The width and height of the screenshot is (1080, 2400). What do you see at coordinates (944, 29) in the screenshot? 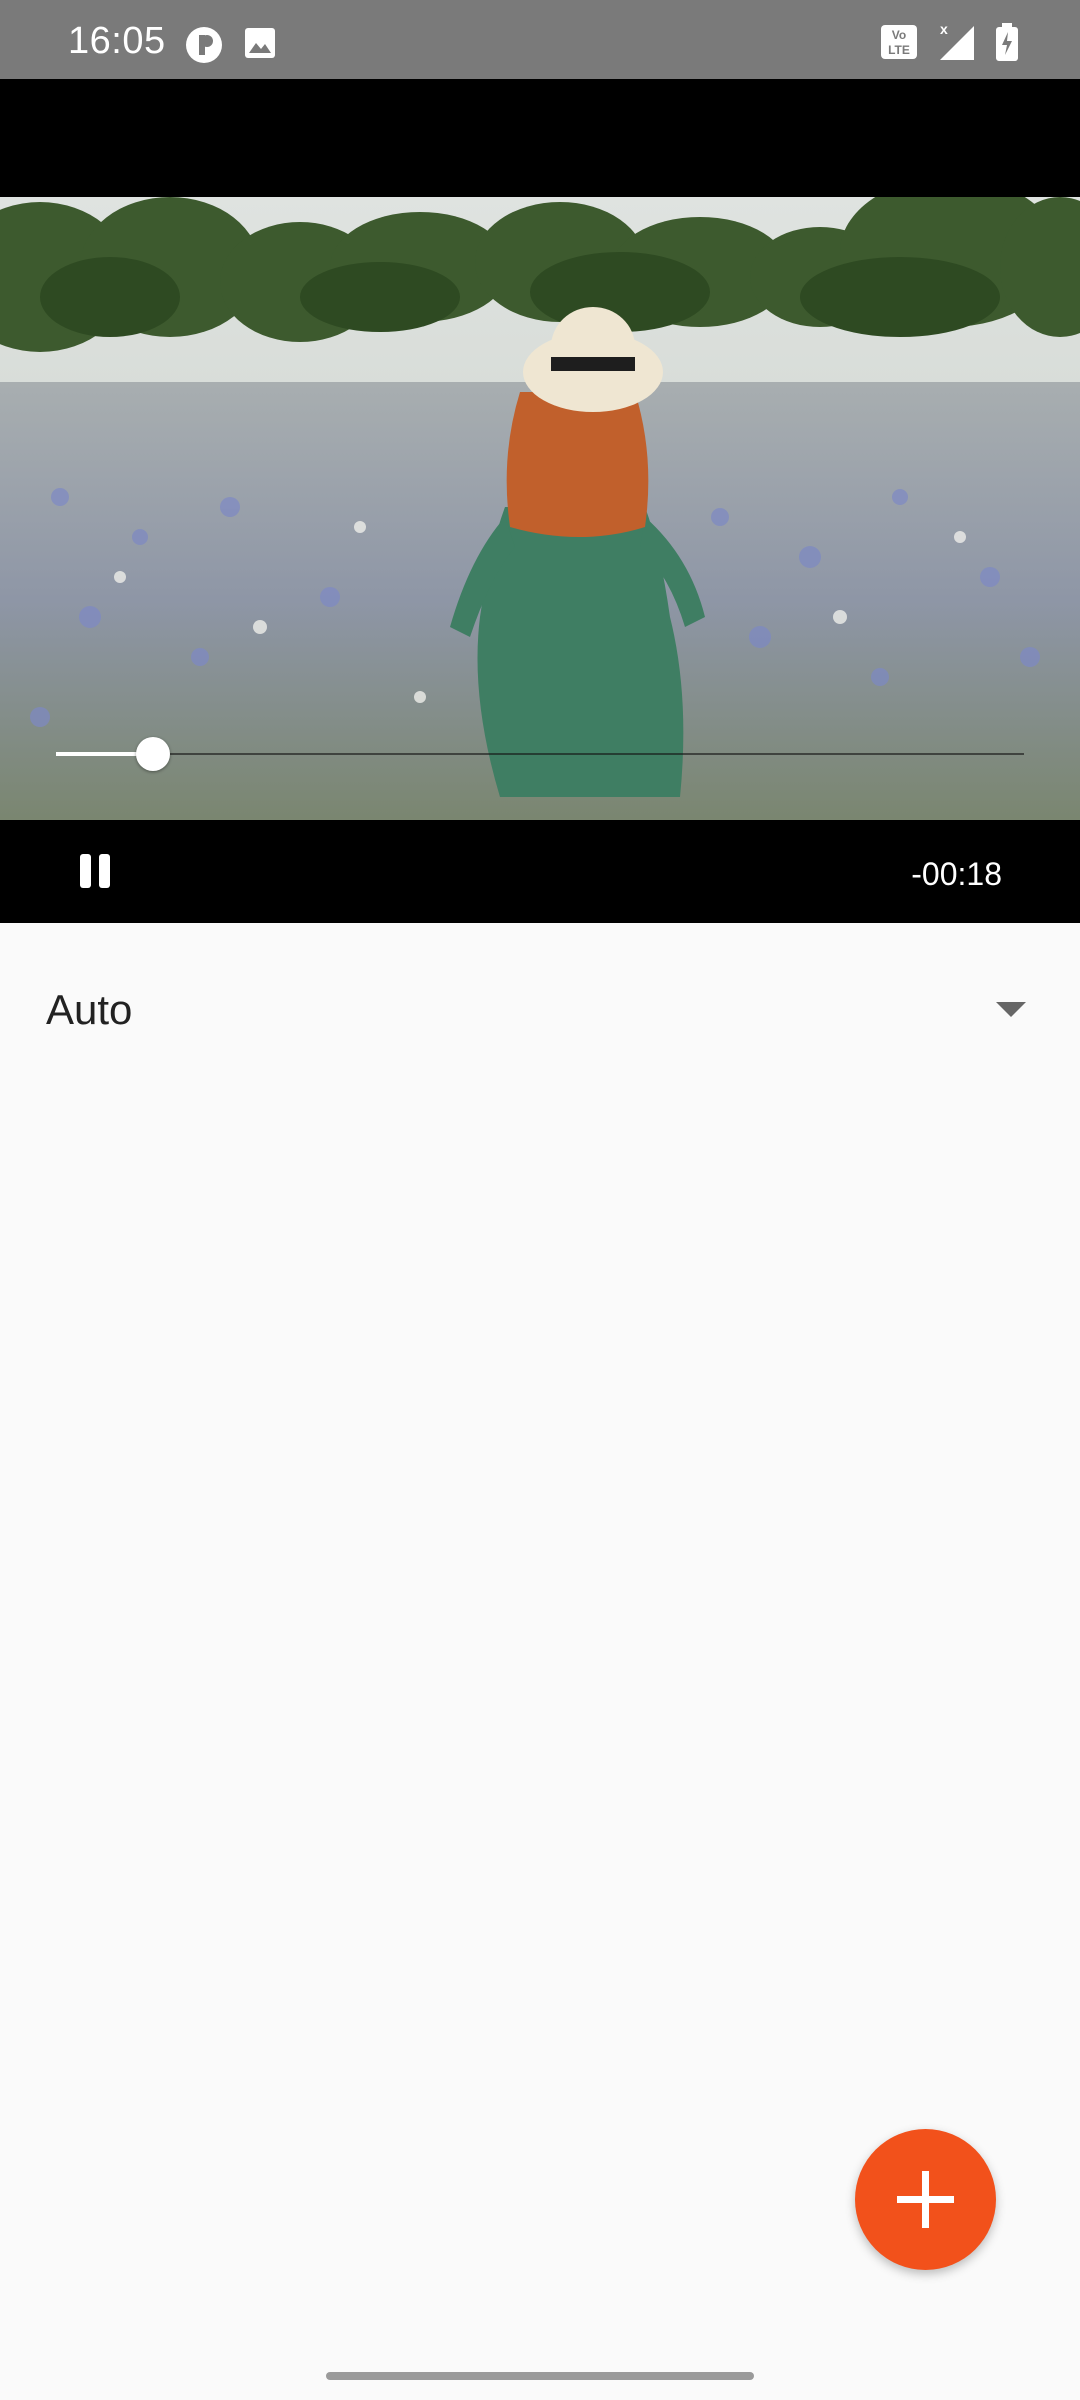
I see `svg-text: x` at bounding box center [944, 29].